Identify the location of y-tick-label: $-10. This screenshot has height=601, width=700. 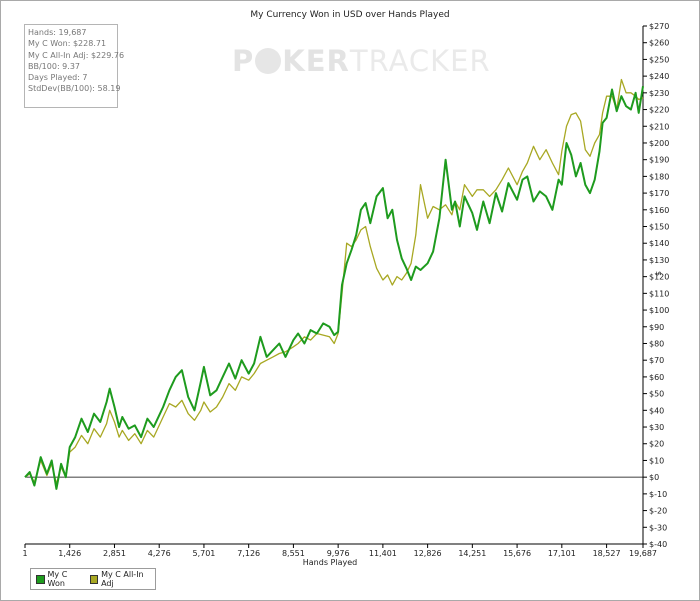
(658, 494).